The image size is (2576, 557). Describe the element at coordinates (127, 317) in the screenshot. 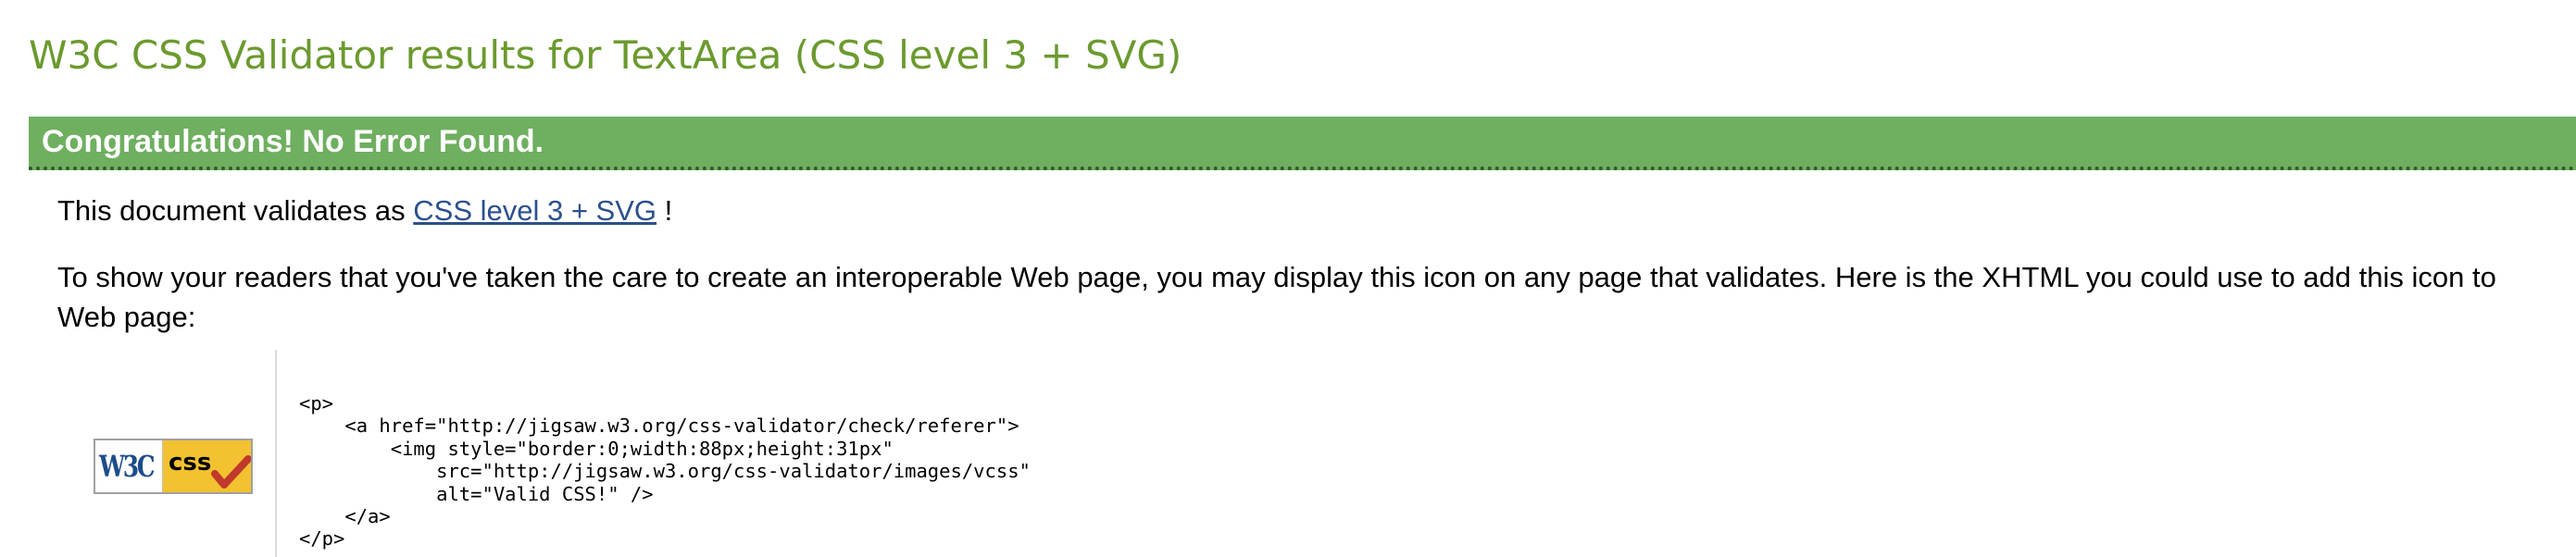

I see `icon-info-text-line-2: Web page:` at that location.